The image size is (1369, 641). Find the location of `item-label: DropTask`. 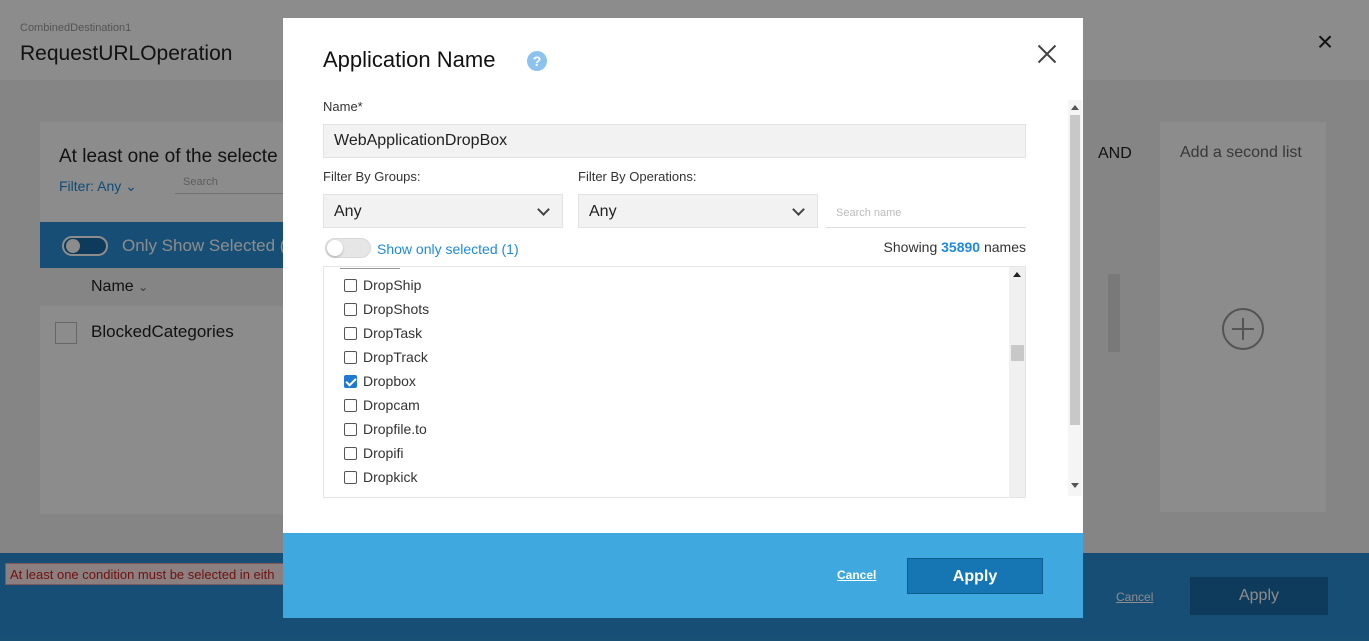

item-label: DropTask is located at coordinates (393, 333).